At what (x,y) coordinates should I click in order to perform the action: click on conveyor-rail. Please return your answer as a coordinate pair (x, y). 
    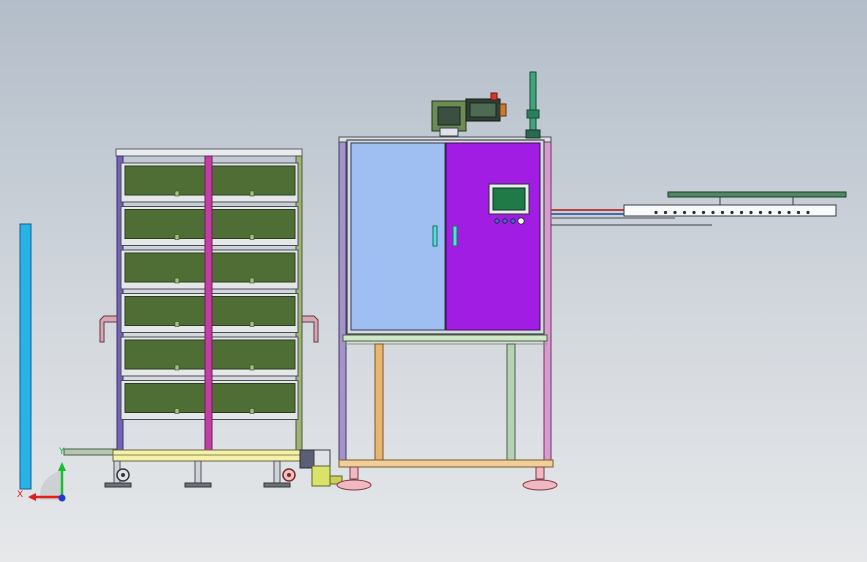
    Looking at the image, I should click on (735, 204).